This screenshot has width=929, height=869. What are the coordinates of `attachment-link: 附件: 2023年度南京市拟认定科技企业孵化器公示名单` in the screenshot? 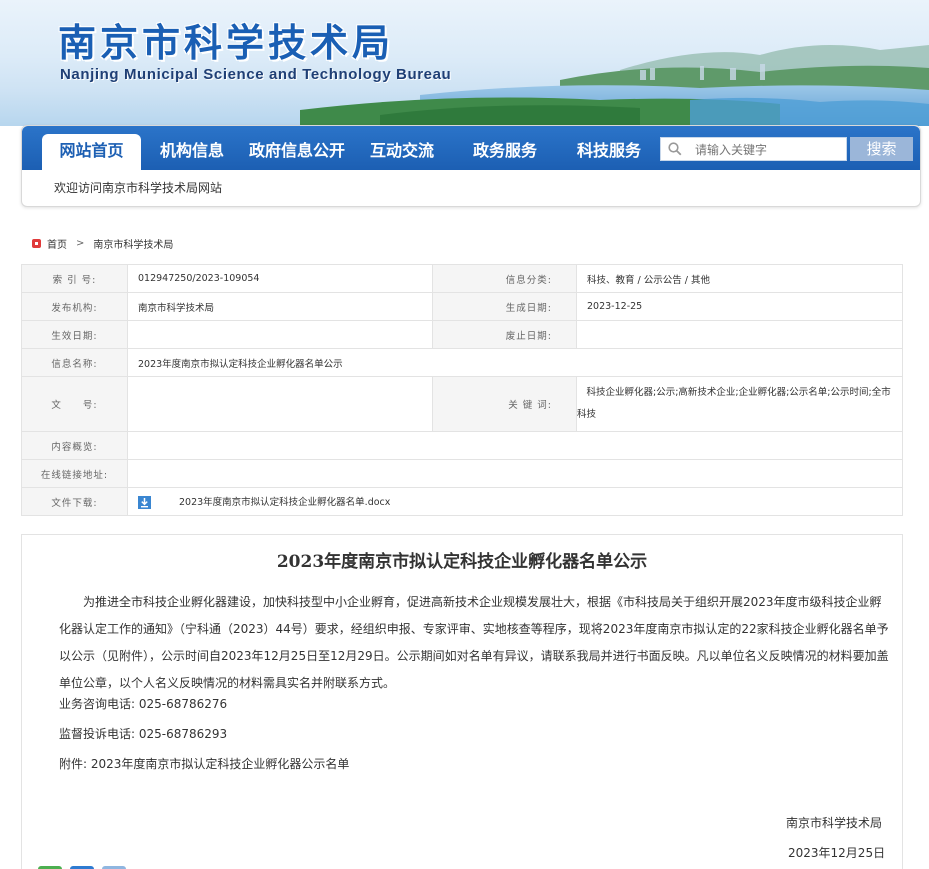 It's located at (204, 763).